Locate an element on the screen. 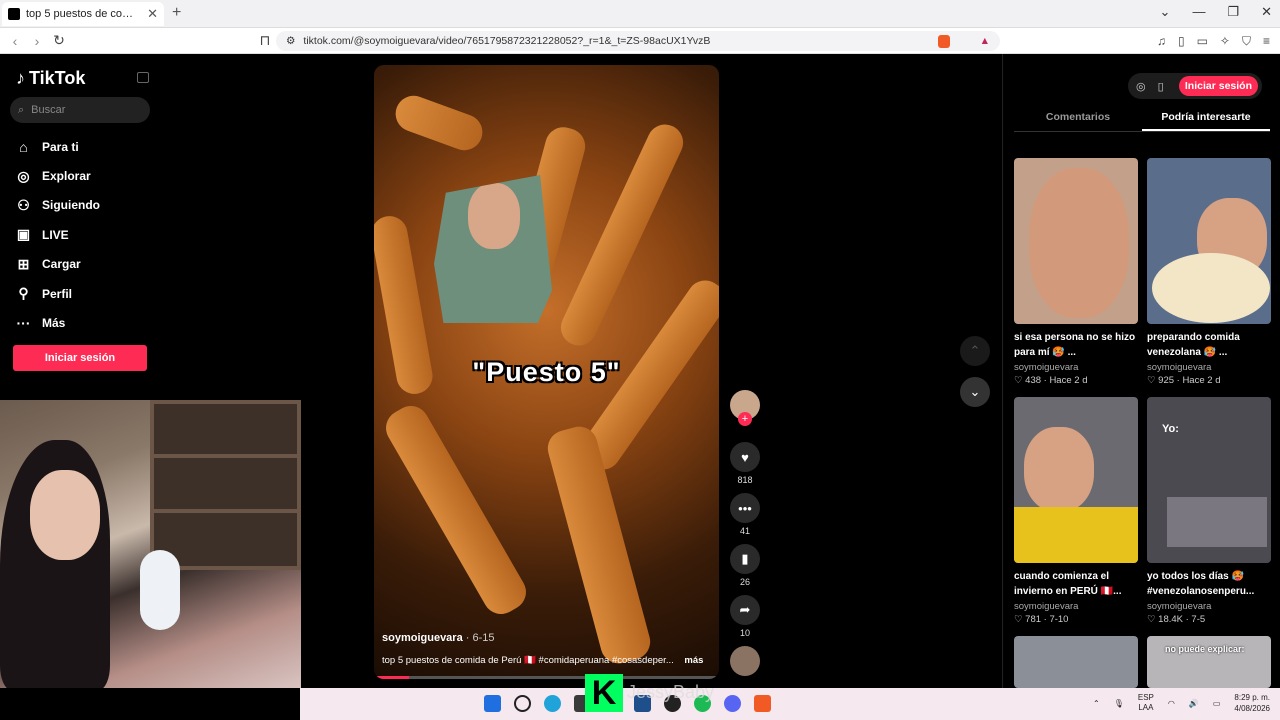  menu-icon: ≡ is located at coordinates (1266, 41).